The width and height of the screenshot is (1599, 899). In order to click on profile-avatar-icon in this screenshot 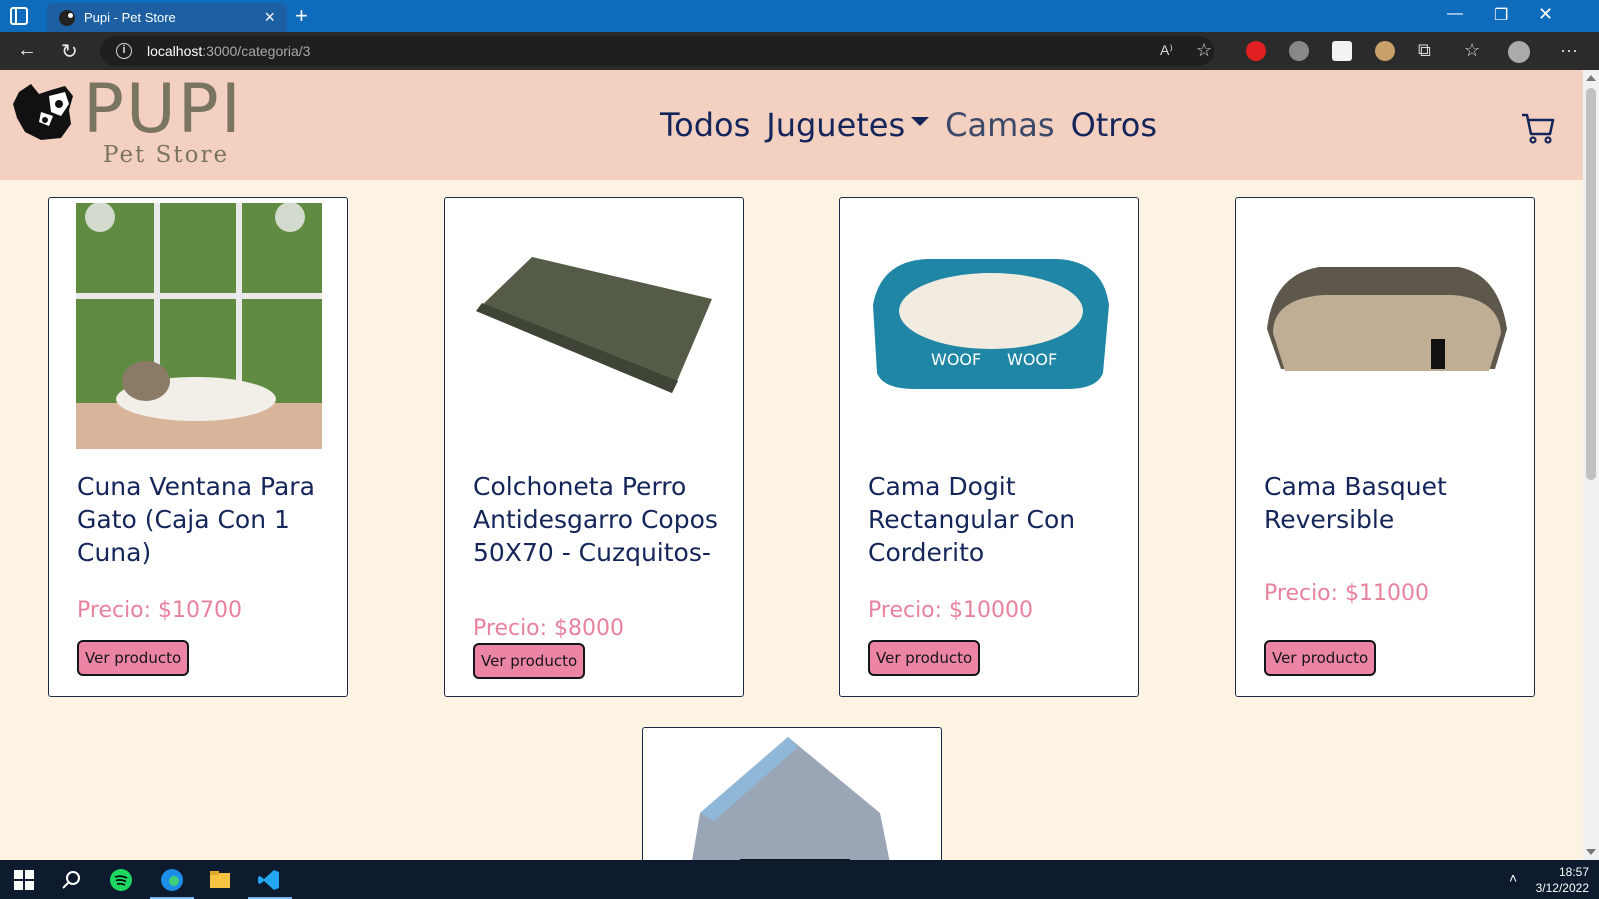, I will do `click(1519, 52)`.